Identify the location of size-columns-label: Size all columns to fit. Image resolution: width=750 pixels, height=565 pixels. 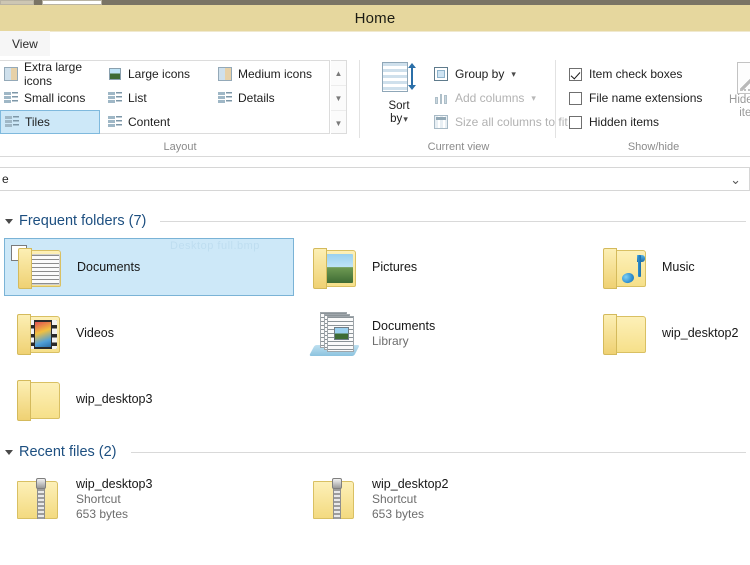
(511, 122).